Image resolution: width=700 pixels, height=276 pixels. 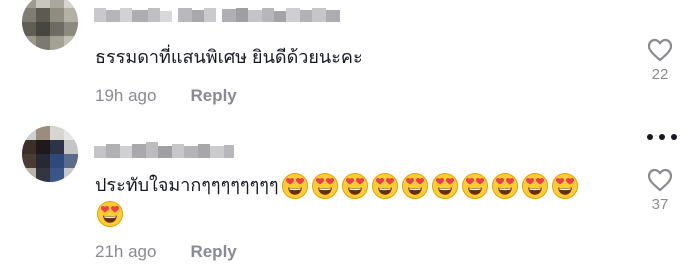 I want to click on like-button: 37, so click(x=660, y=190).